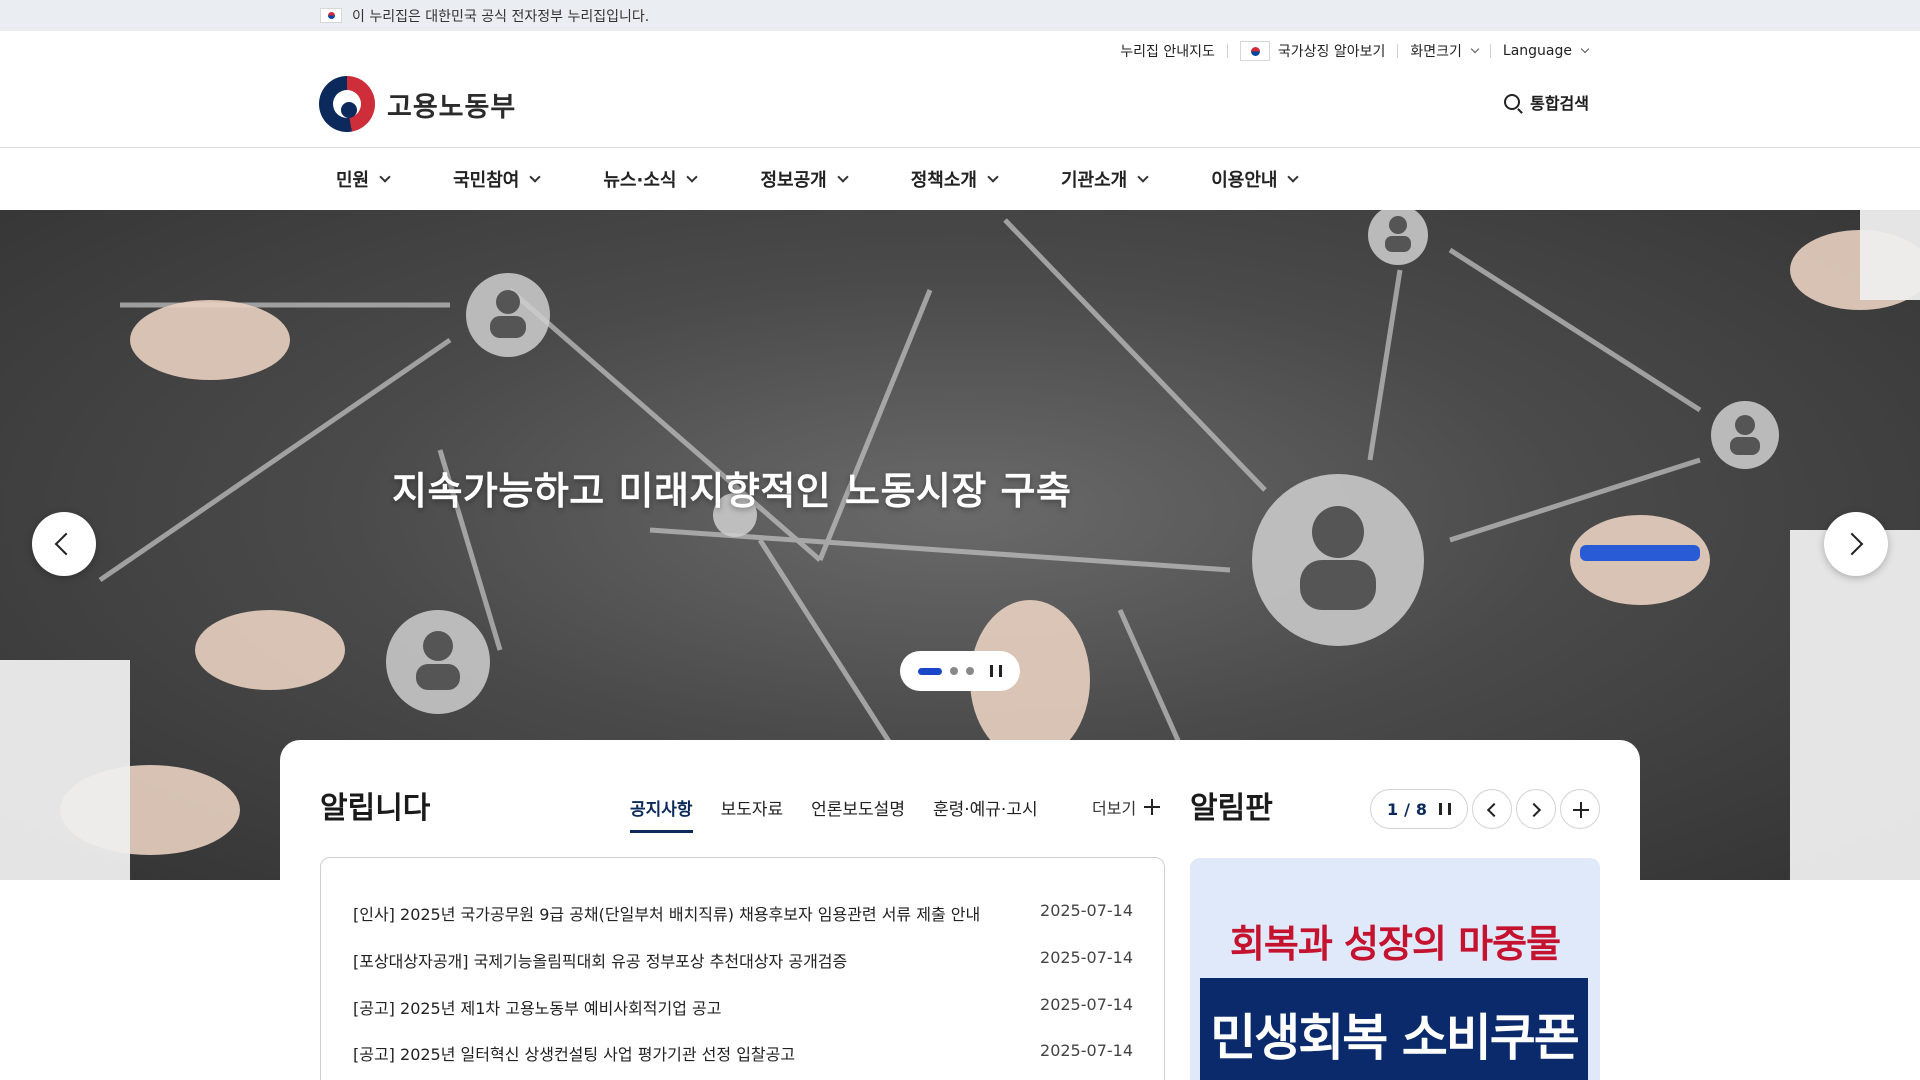  Describe the element at coordinates (600, 961) in the screenshot. I see `notice-title: [포상대상자공개] 국제기능올림픽대회 유공 정부포상 추천대상자 공개검증` at that location.